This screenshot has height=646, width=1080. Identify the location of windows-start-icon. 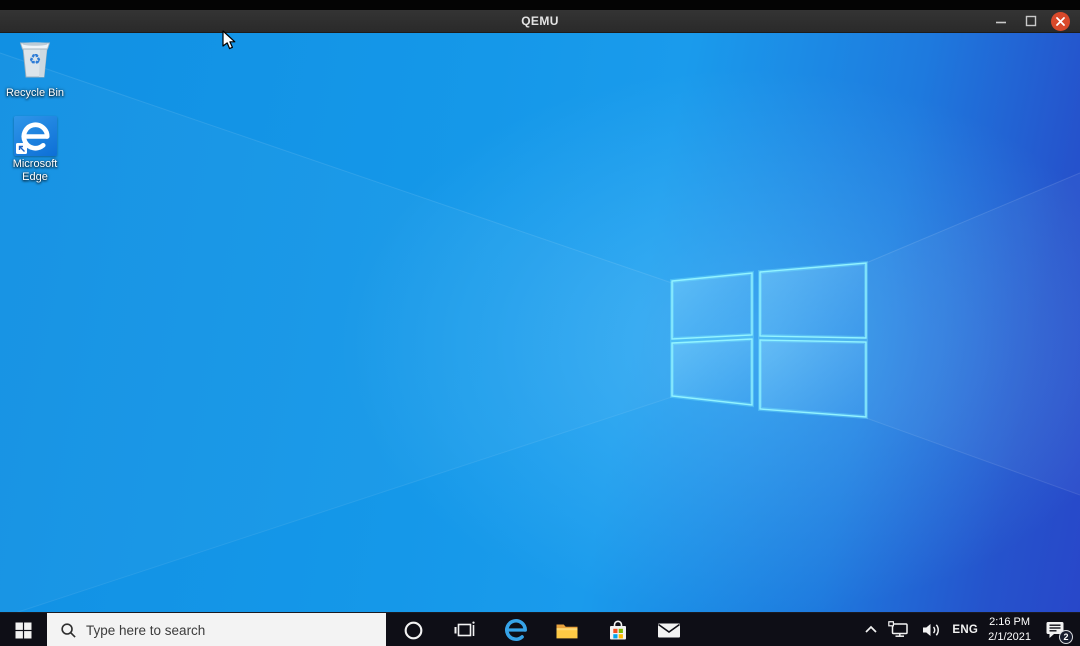
(23, 630).